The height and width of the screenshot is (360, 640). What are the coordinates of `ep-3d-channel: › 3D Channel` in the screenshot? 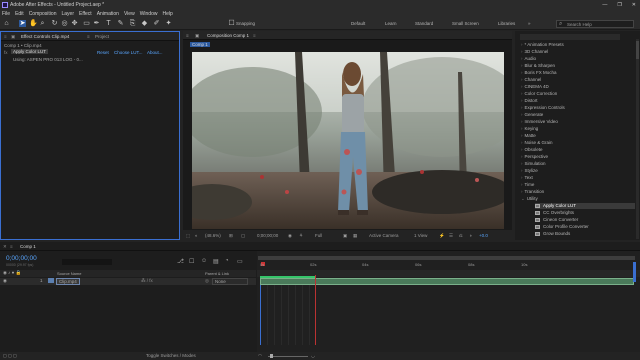 It's located at (534, 51).